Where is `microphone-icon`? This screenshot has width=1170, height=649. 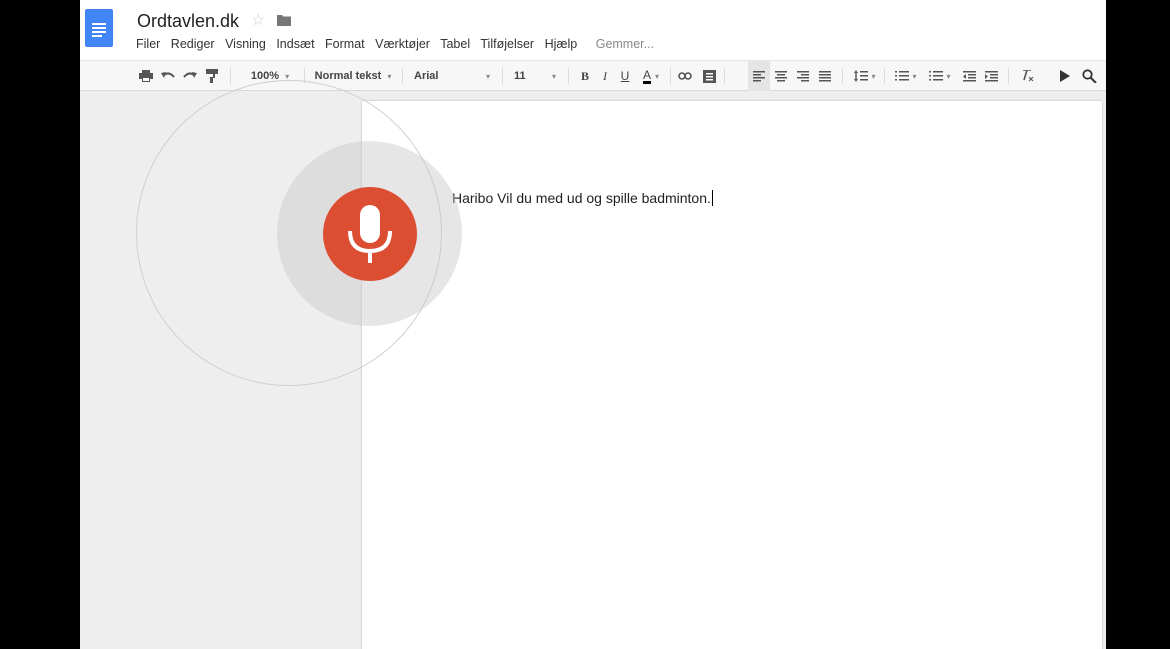 microphone-icon is located at coordinates (370, 234).